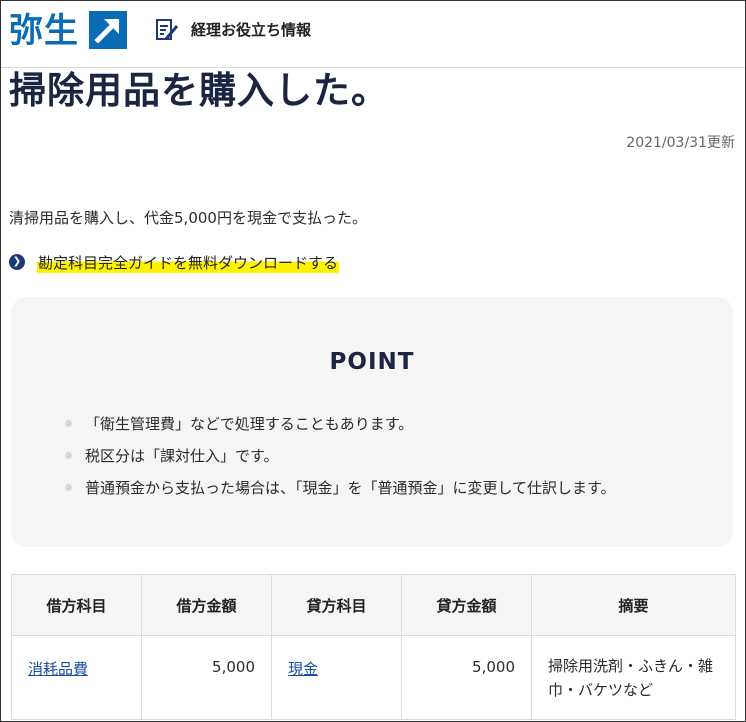  I want to click on page-title: 掃除用品を購入した。, so click(199, 90).